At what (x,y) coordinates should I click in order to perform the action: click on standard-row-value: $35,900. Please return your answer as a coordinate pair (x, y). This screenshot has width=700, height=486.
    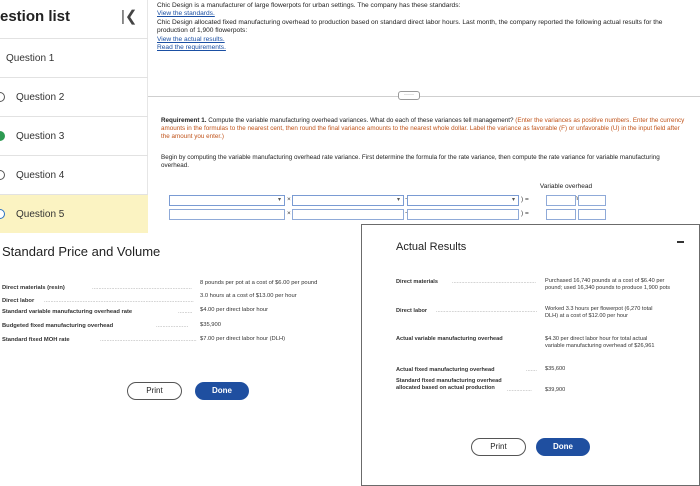
    Looking at the image, I should click on (210, 325).